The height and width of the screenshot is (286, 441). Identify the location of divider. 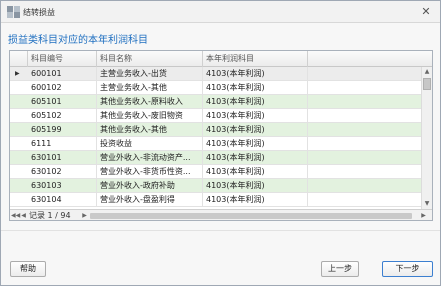
(220, 230).